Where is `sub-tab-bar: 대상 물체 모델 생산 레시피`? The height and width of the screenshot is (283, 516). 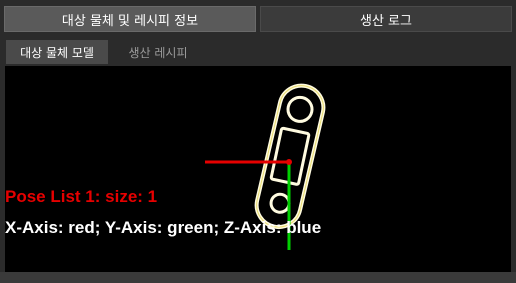
sub-tab-bar: 대상 물체 모델 생산 레시피 is located at coordinates (258, 52).